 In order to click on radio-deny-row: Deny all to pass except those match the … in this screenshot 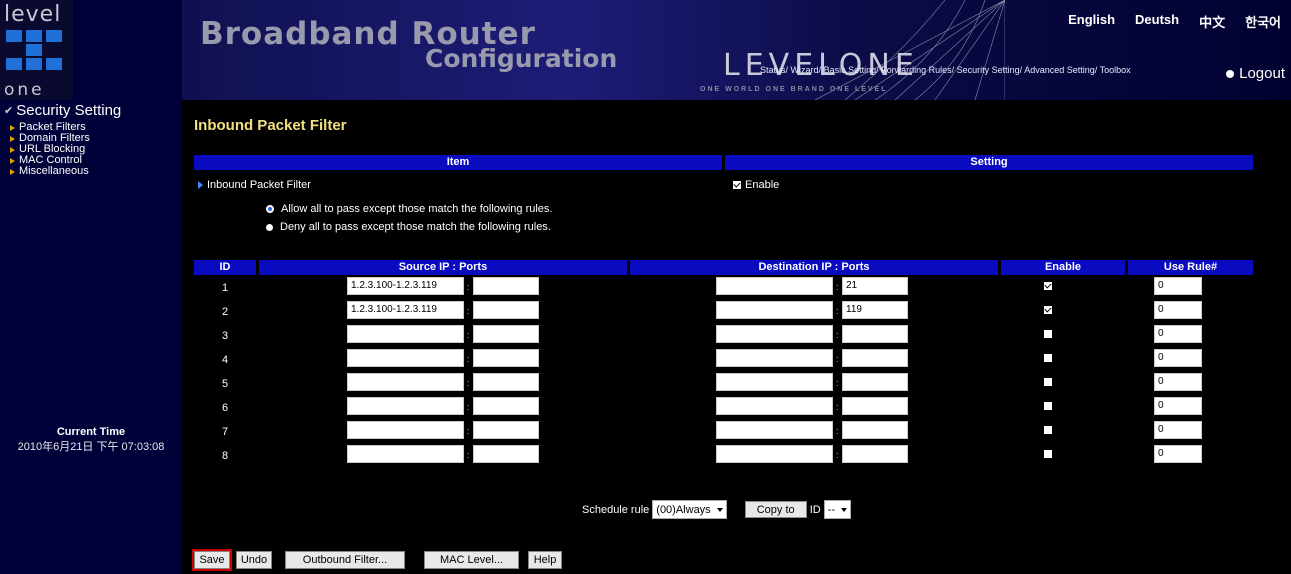, I will do `click(408, 227)`.